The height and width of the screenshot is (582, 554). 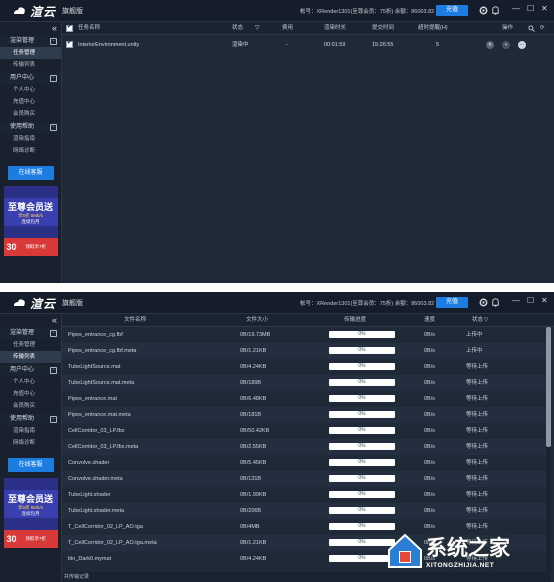 What do you see at coordinates (94, 367) in the screenshot?
I see `file-name: TubeLightSource.mat` at bounding box center [94, 367].